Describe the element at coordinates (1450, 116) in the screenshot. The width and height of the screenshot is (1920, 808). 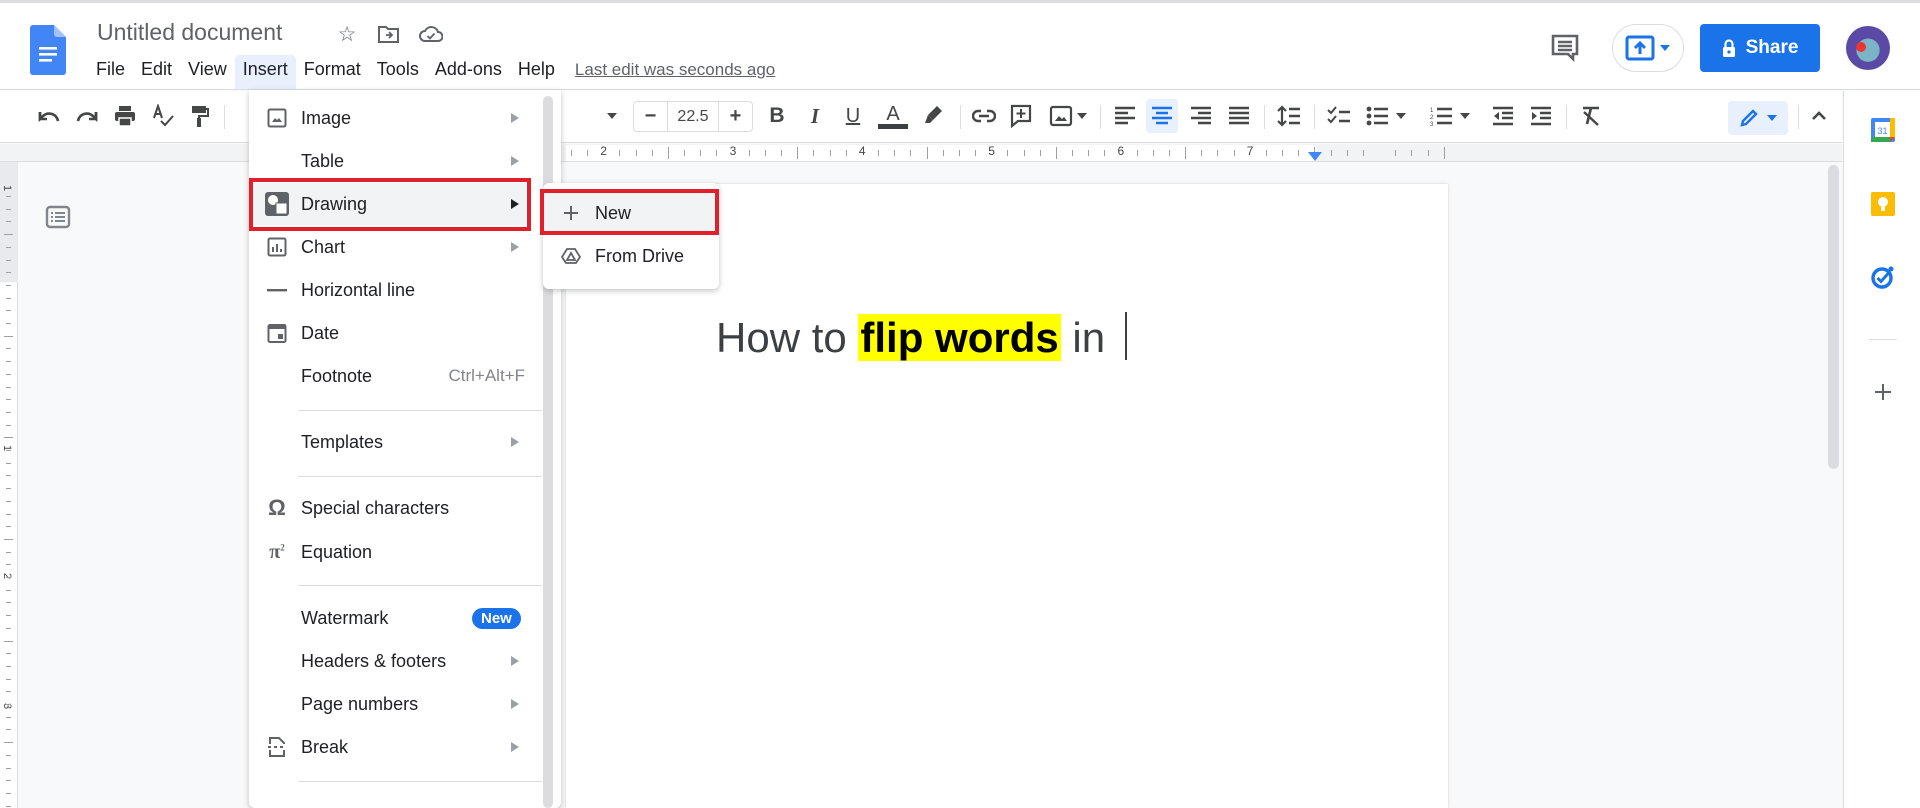
I see `numbered-list-button: 123` at that location.